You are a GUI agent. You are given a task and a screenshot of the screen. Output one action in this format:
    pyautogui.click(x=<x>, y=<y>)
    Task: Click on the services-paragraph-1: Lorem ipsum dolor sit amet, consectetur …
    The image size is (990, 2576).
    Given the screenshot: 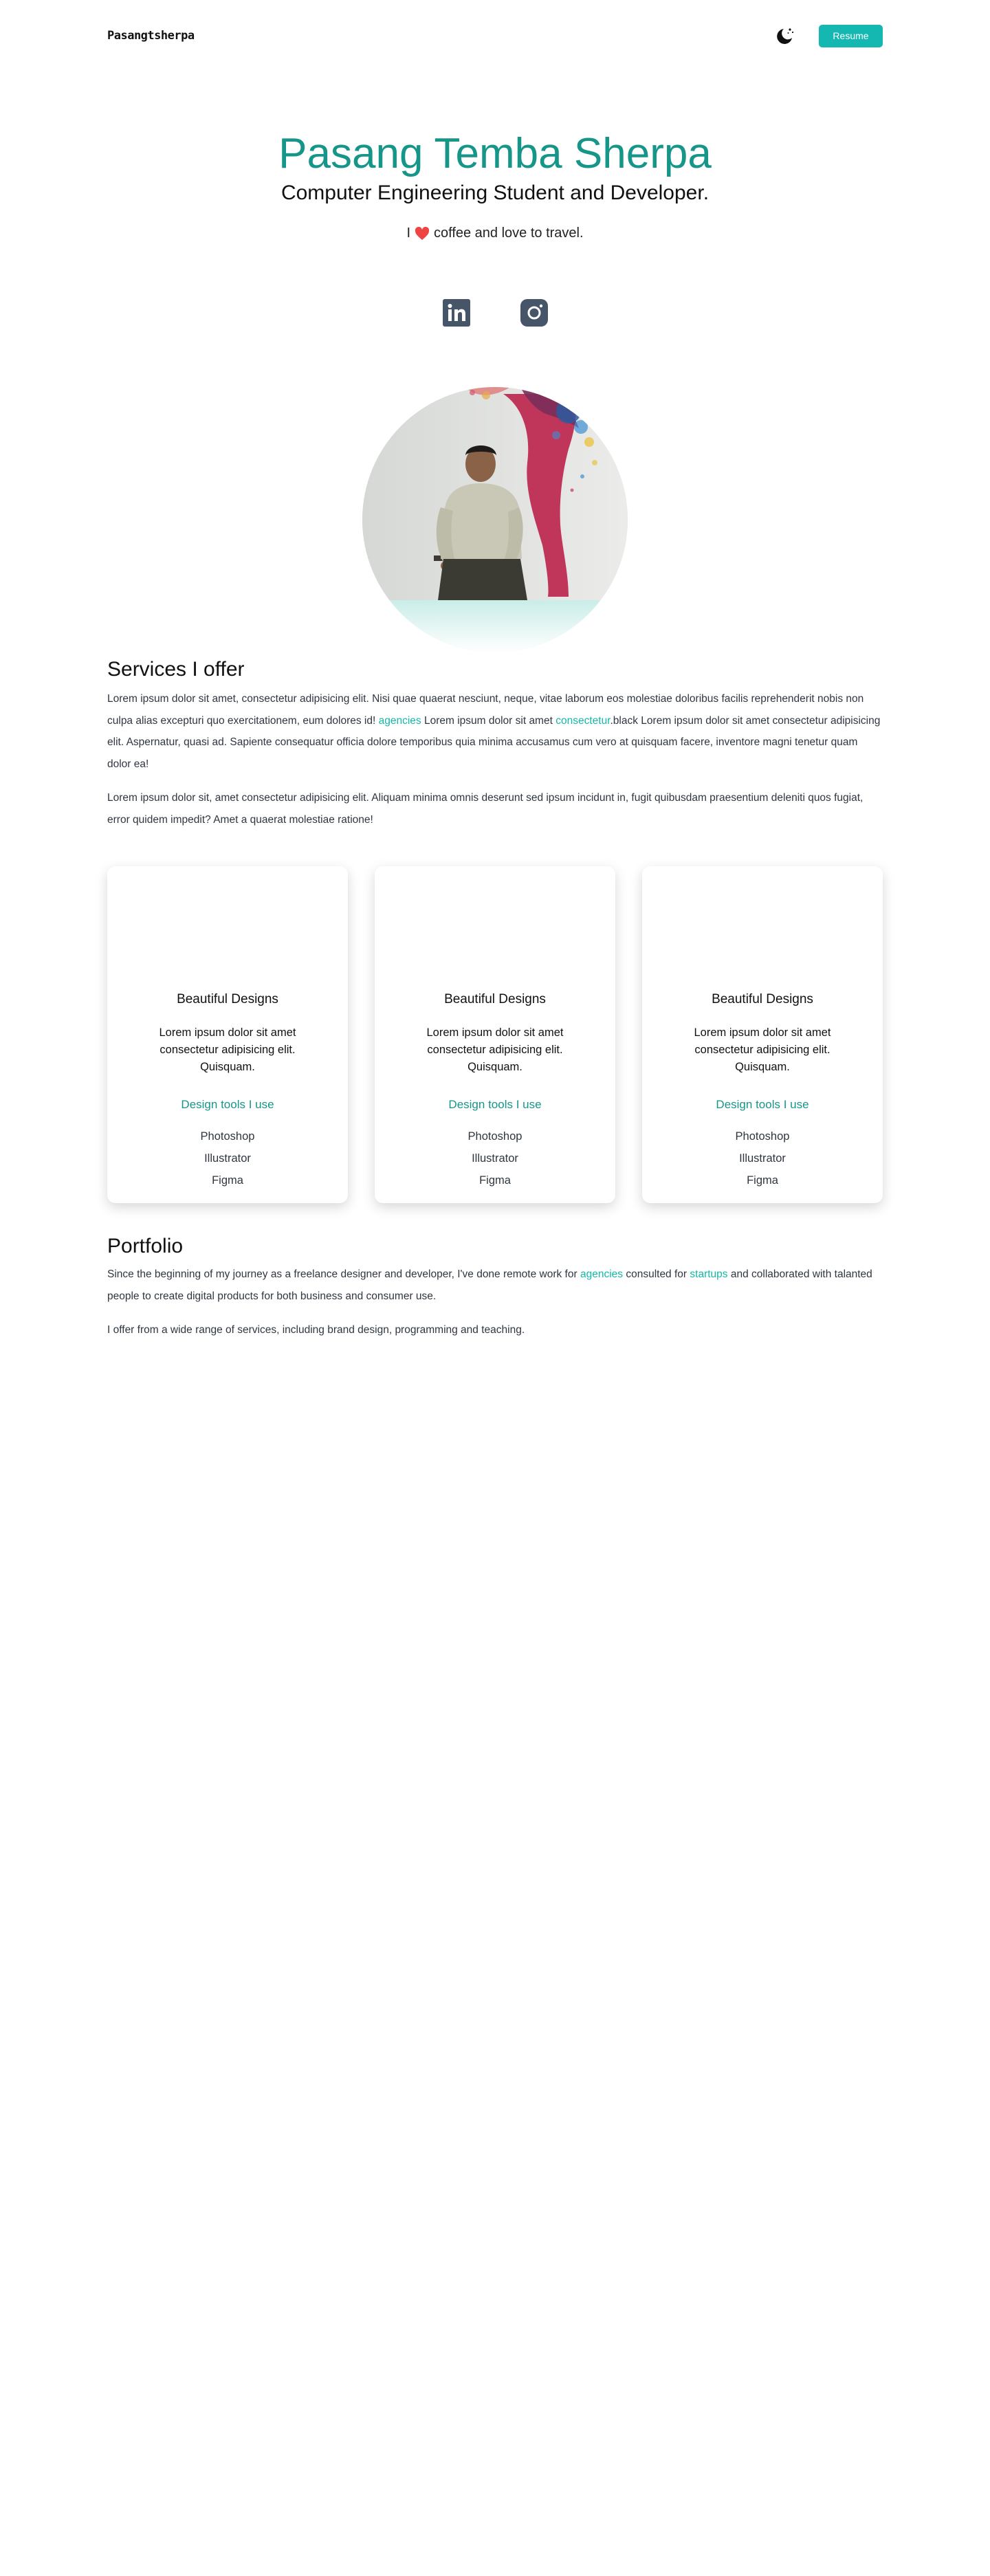 What is the action you would take?
    pyautogui.click(x=495, y=731)
    